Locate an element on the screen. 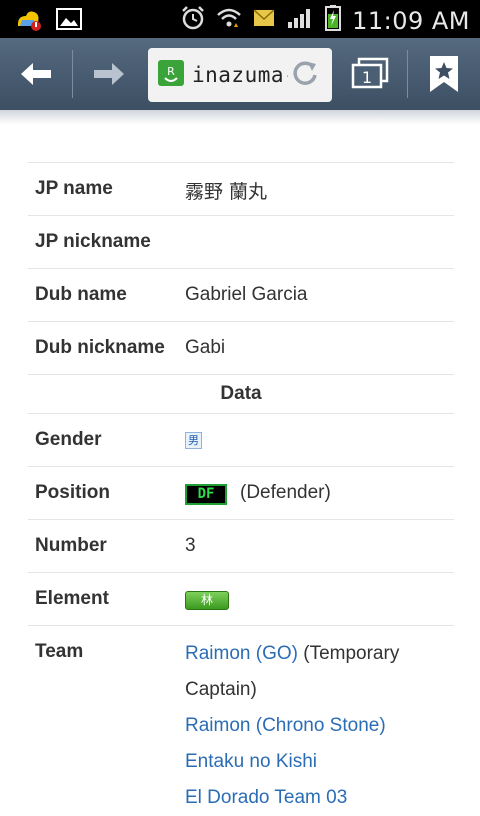  position-label: Position is located at coordinates (72, 492).